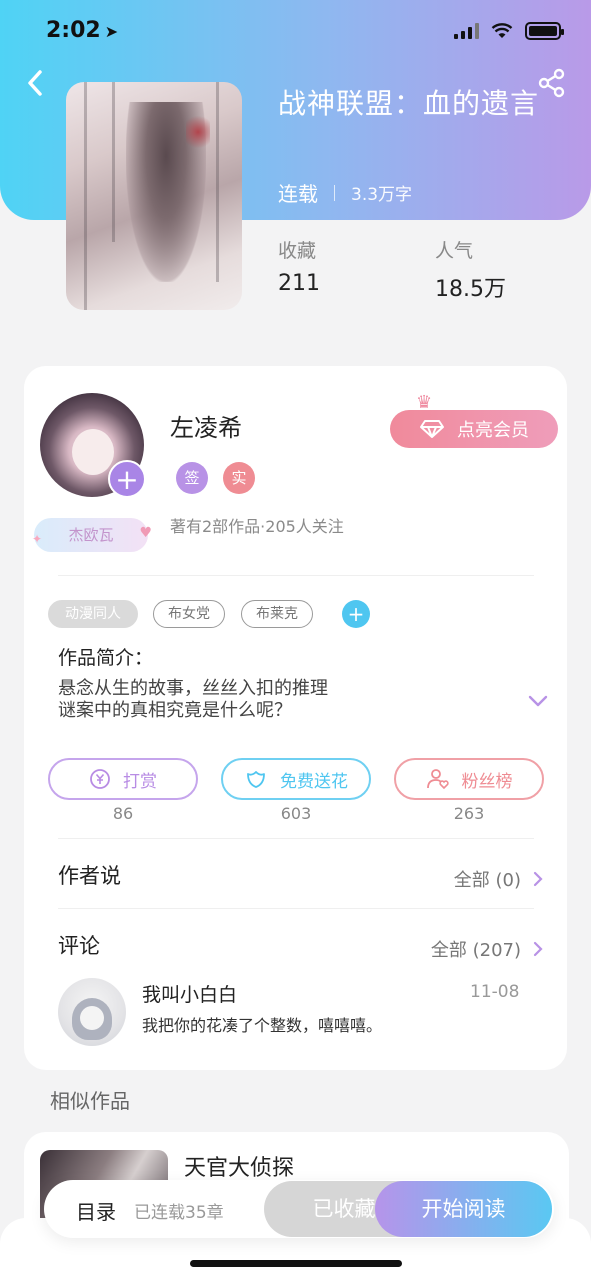 Image resolution: width=591 pixels, height=1280 pixels. What do you see at coordinates (37, 539) in the screenshot?
I see `star-icon: ✦` at bounding box center [37, 539].